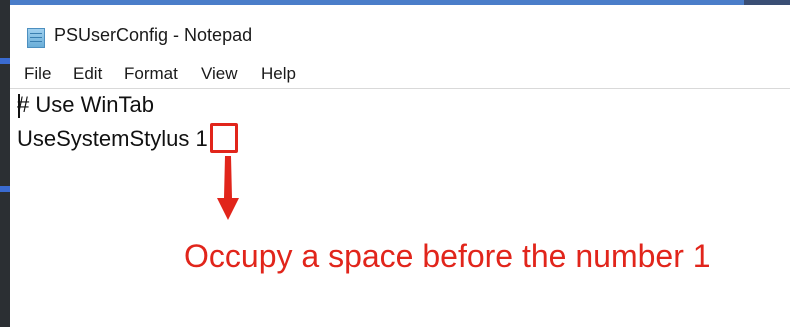 This screenshot has height=327, width=790. What do you see at coordinates (5, 163) in the screenshot?
I see `desktop-edge` at bounding box center [5, 163].